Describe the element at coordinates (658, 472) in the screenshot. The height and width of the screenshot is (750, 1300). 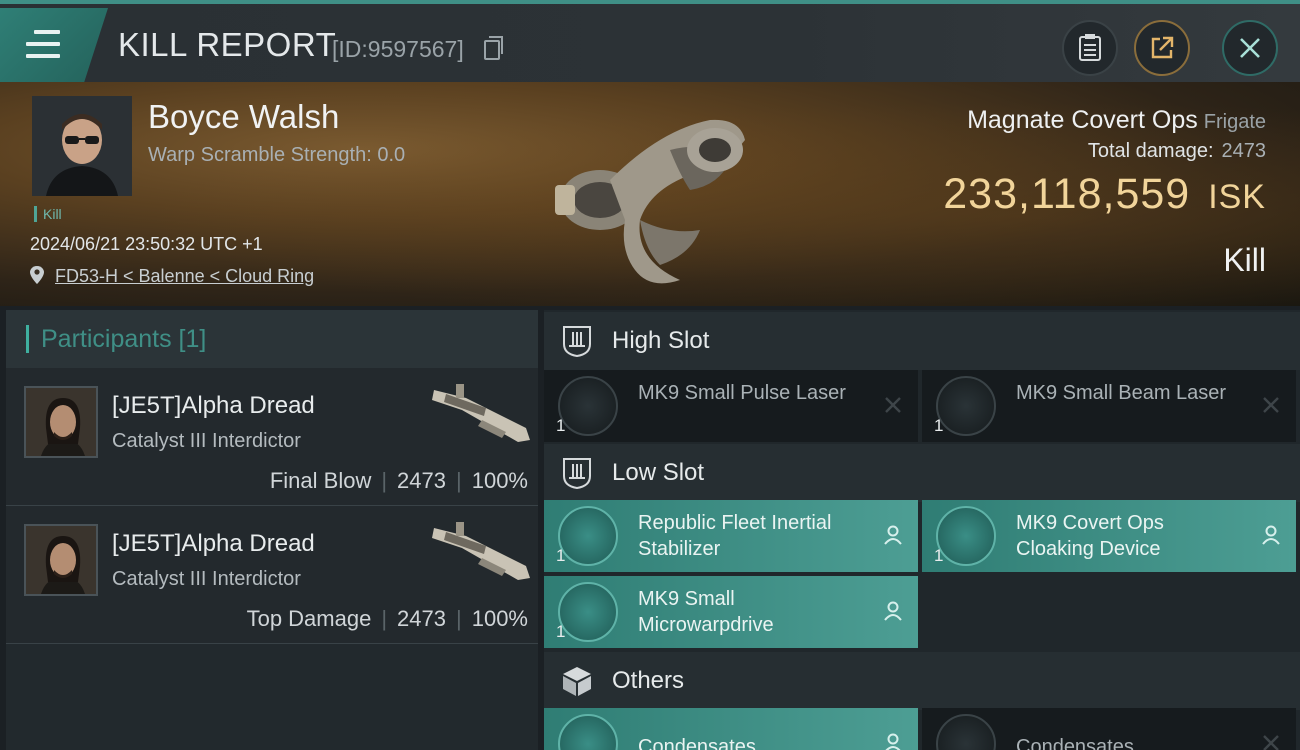
I see `low-slot-label: Low Slot` at that location.